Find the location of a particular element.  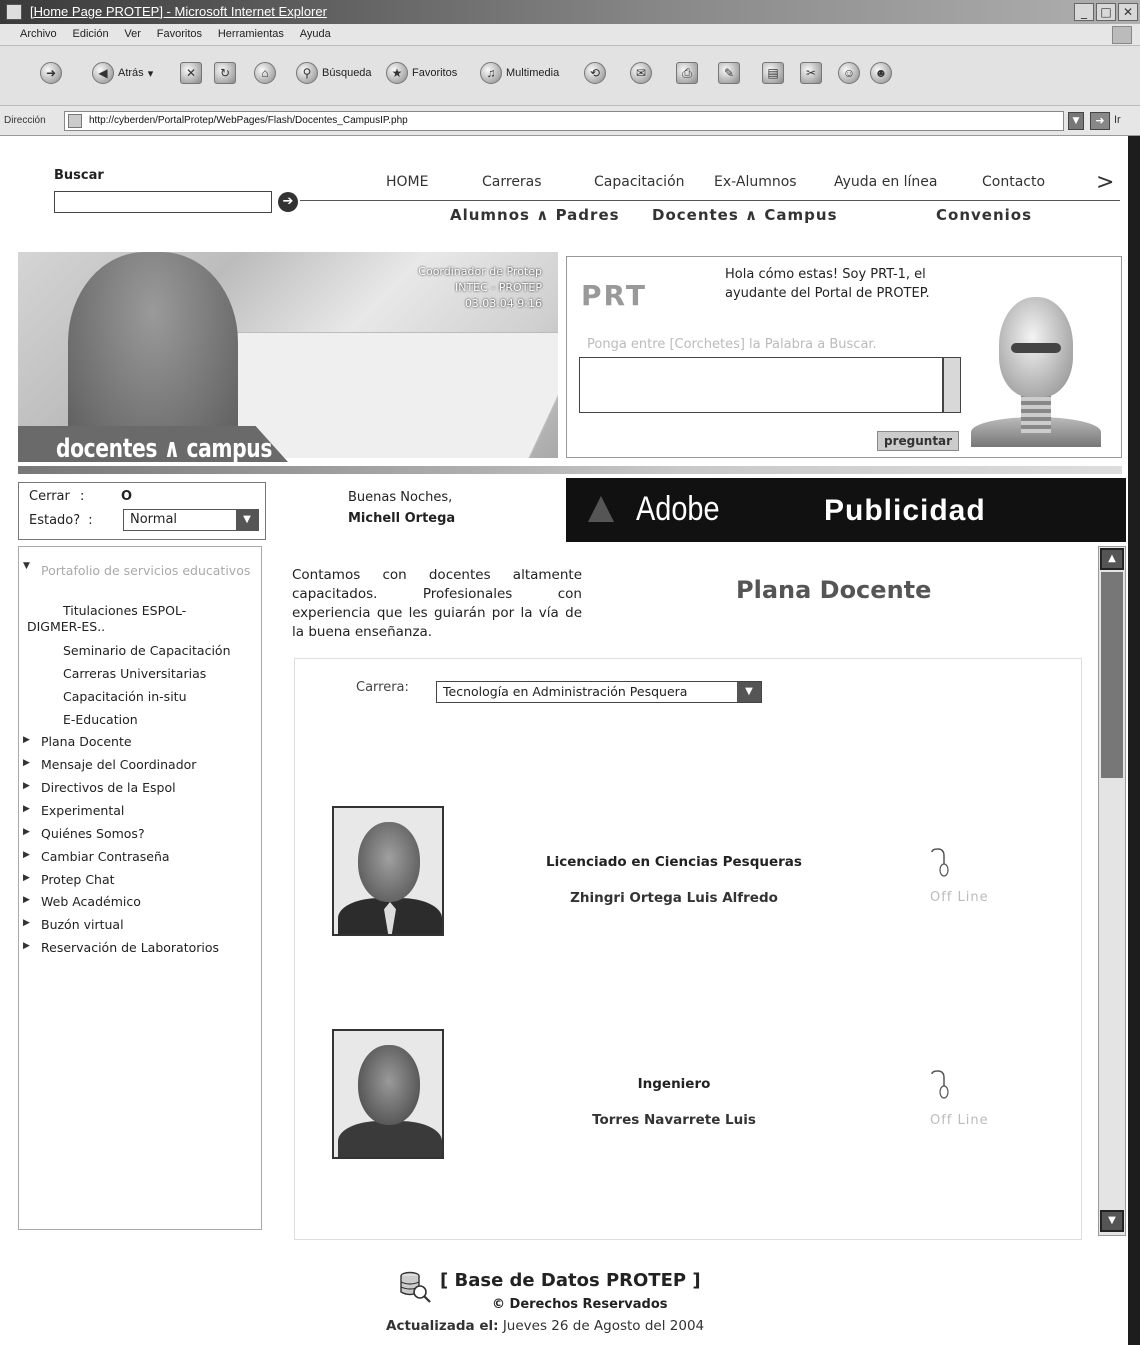

state-label: Estado? is located at coordinates (55, 520).